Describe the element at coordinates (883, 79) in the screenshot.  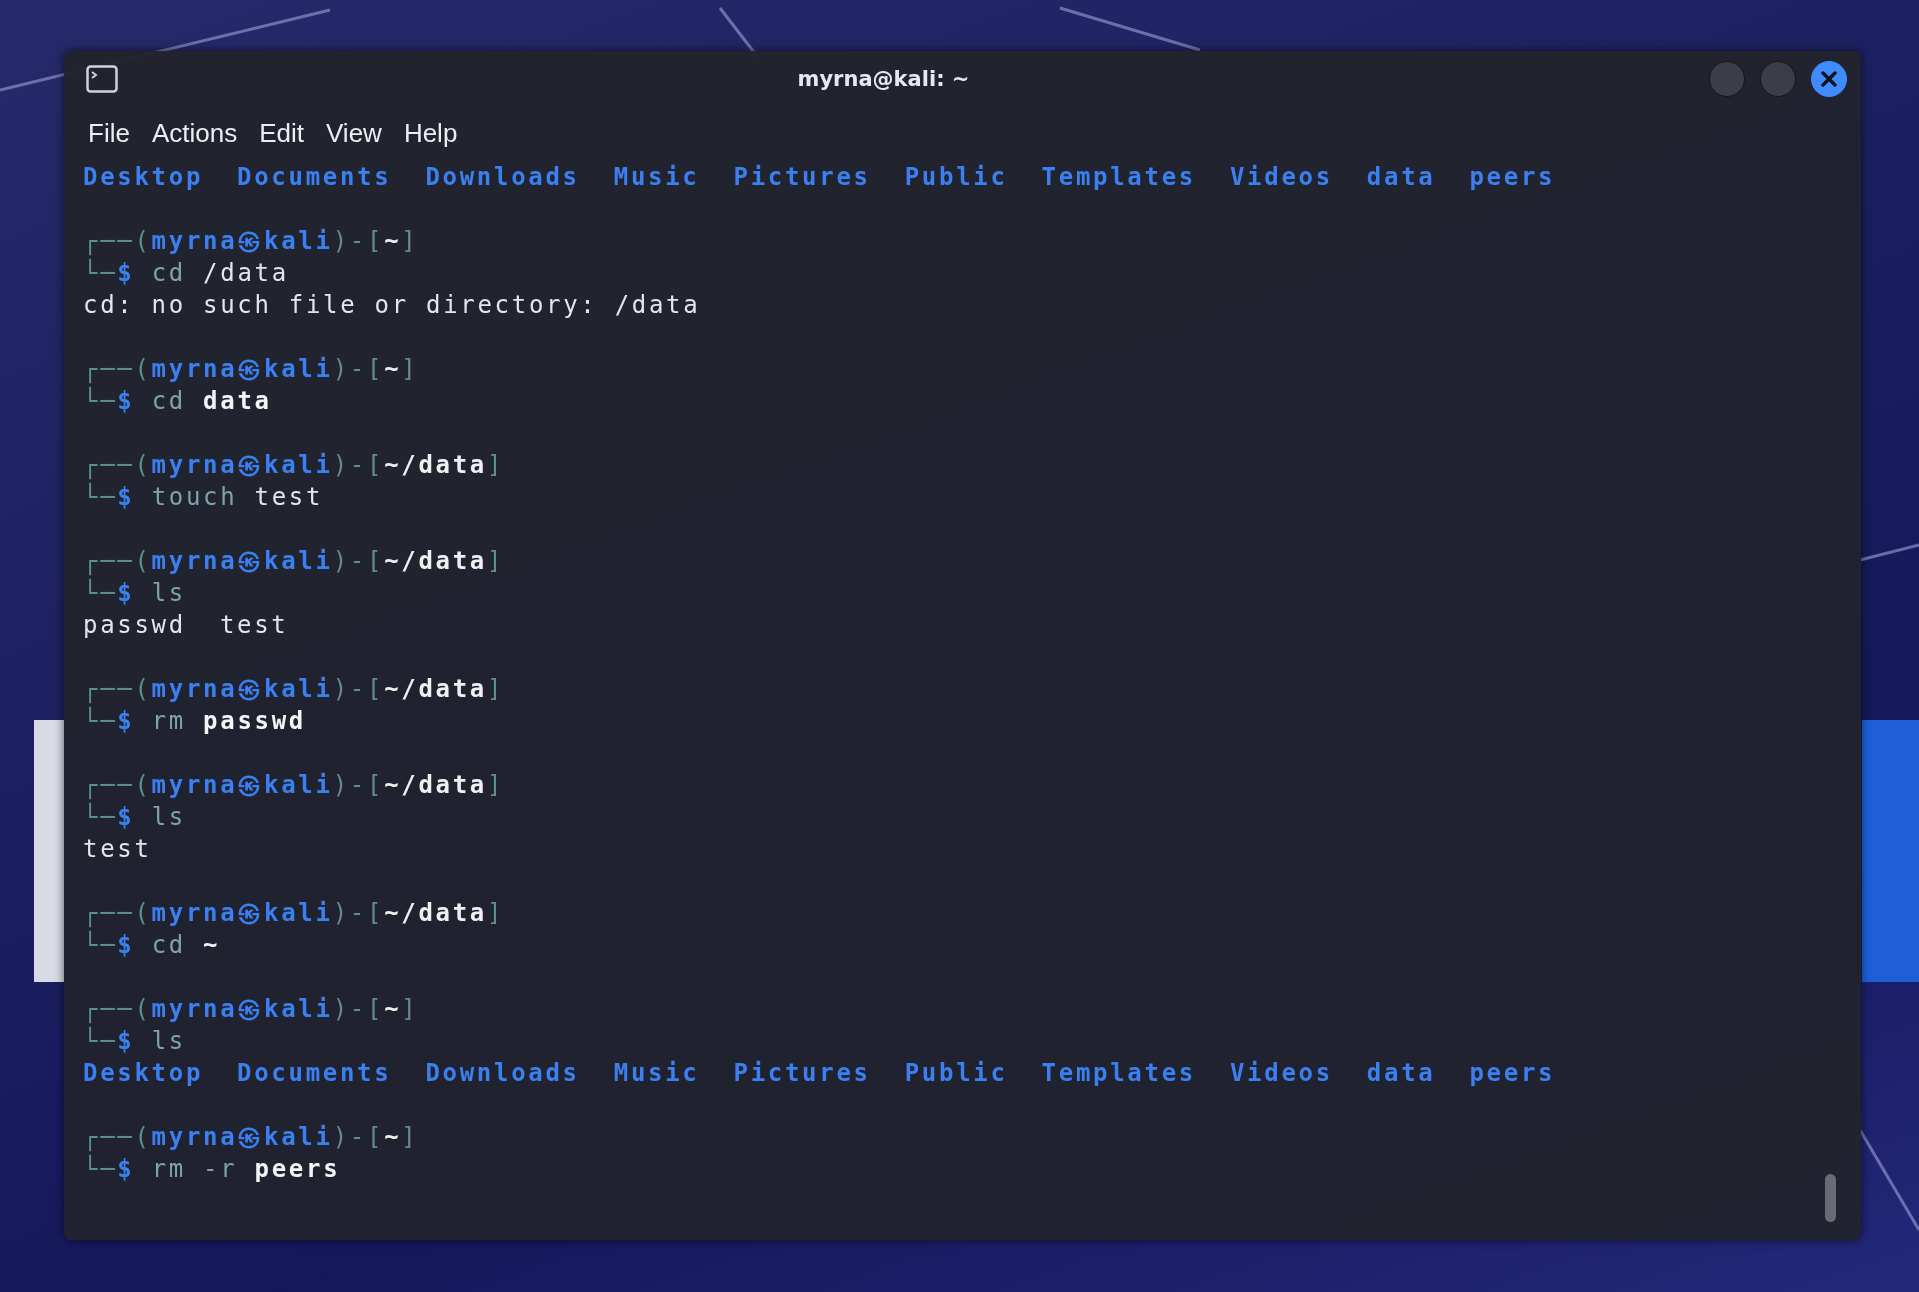
I see `window-title: myrna@kali: ~` at that location.